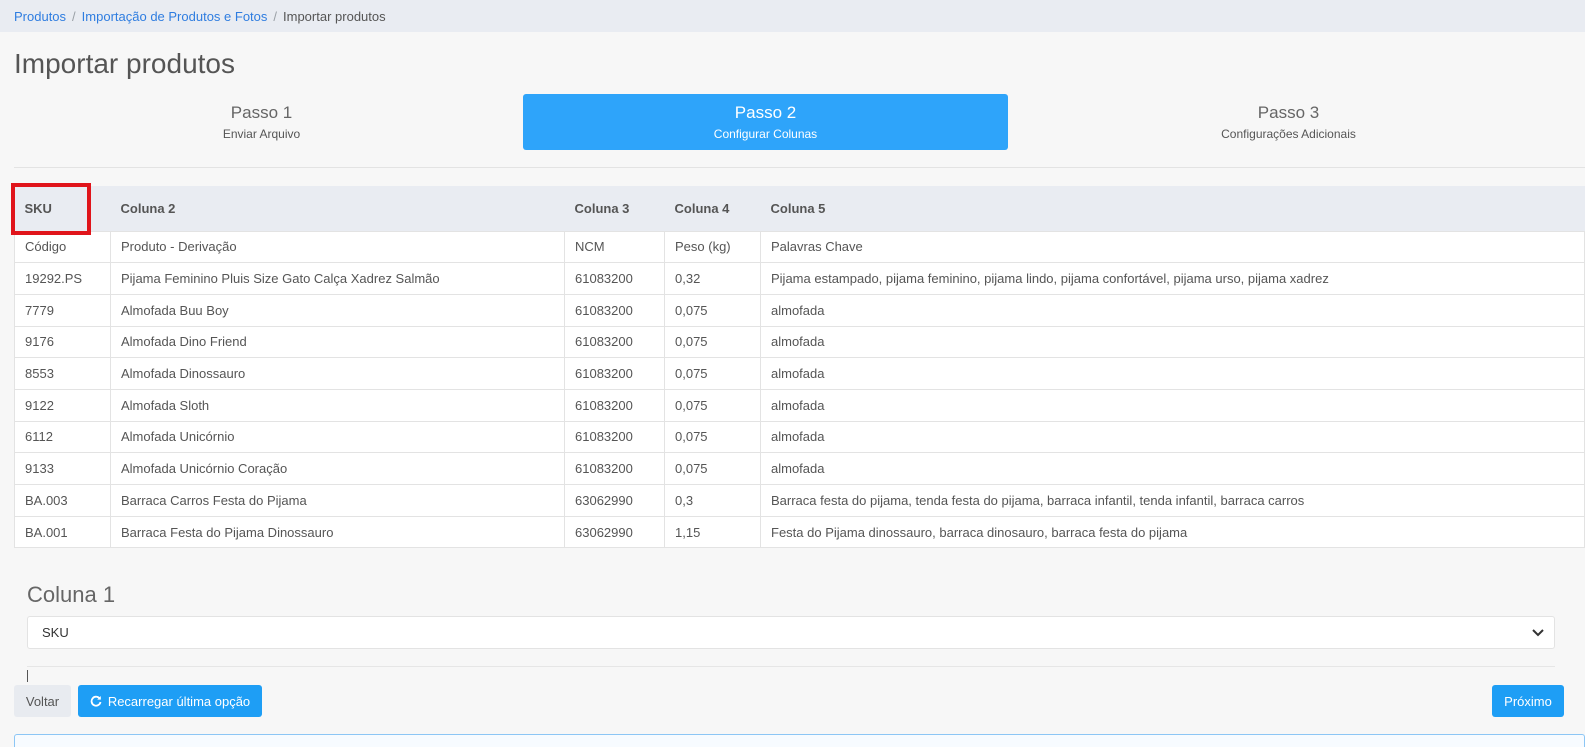 The height and width of the screenshot is (747, 1585). Describe the element at coordinates (62, 532) in the screenshot. I see `table-cell: BA.001` at that location.